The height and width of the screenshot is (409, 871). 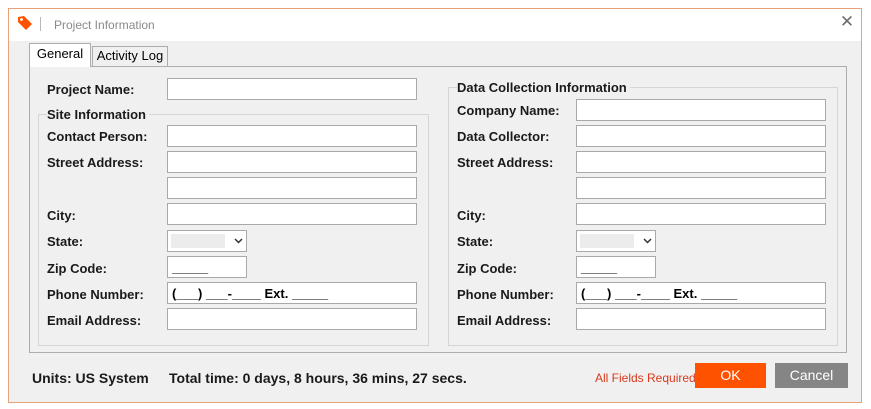 I want to click on project-name-label: Project Name:, so click(x=91, y=89).